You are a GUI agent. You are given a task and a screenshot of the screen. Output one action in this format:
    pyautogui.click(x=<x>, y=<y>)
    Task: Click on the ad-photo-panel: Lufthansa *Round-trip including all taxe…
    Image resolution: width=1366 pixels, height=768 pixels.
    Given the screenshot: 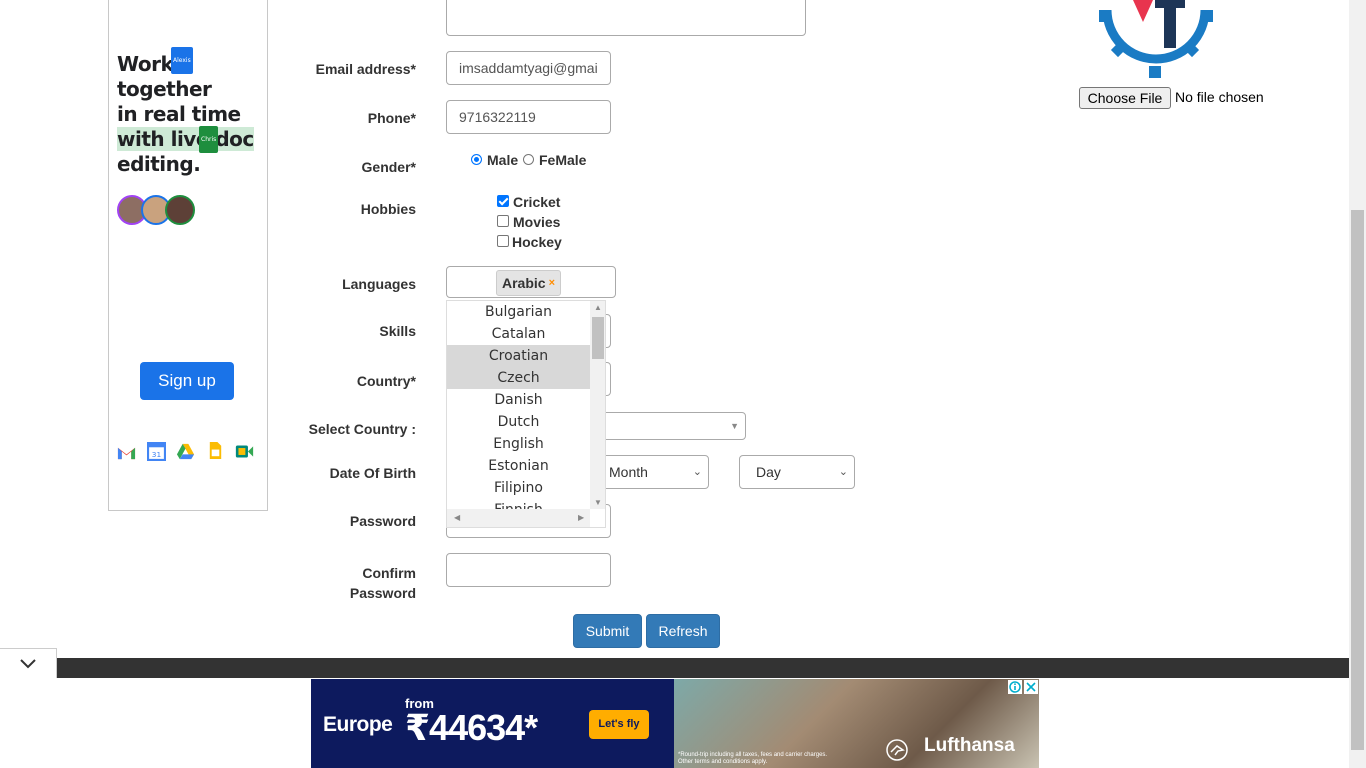 What is the action you would take?
    pyautogui.click(x=856, y=723)
    